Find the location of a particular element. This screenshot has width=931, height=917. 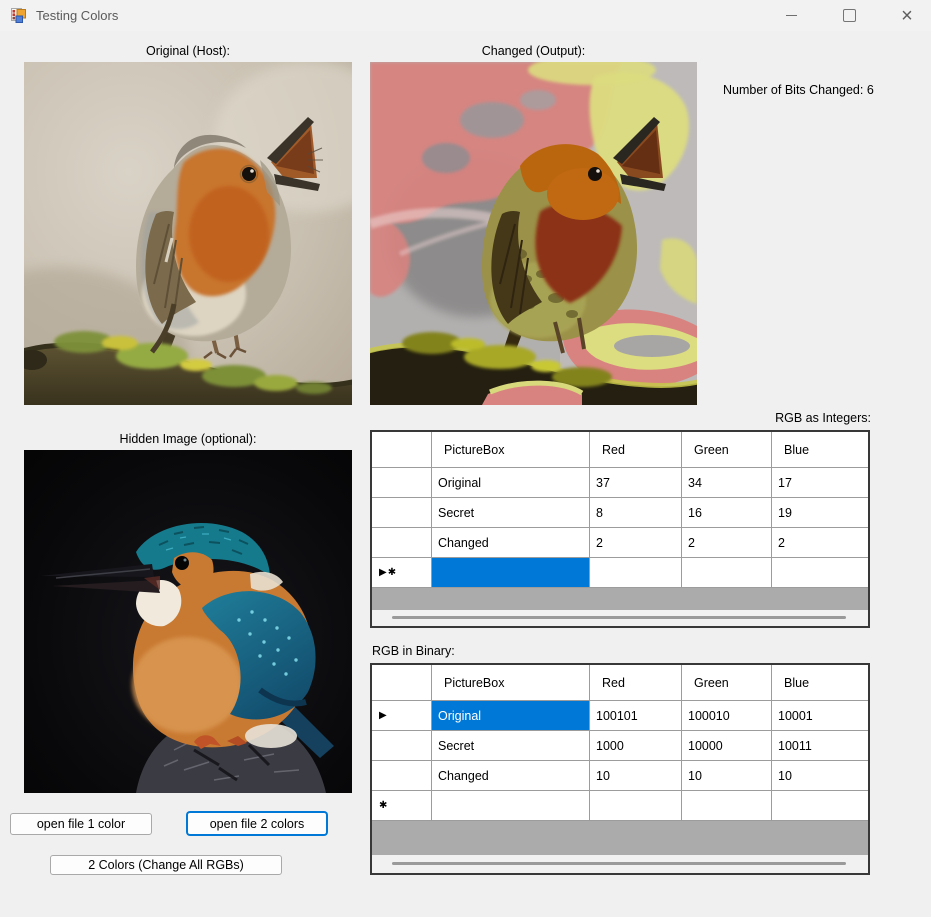

title-bar: Testing Colors × is located at coordinates (465, 15).